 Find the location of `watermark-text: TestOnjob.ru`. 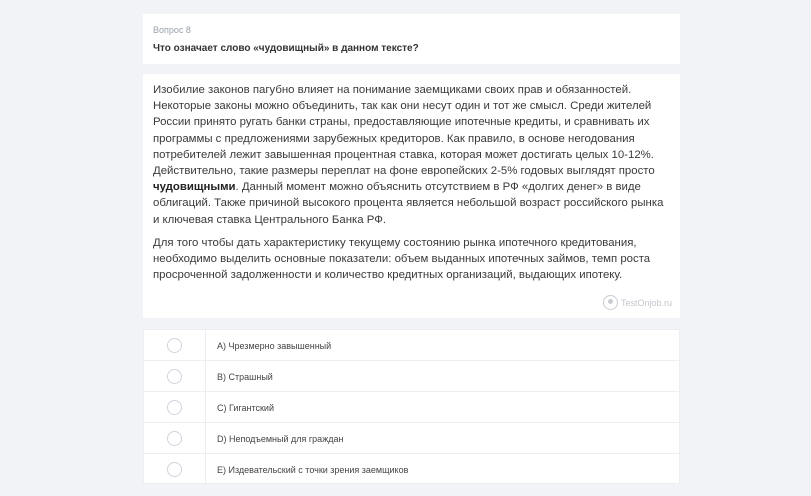

watermark-text: TestOnjob.ru is located at coordinates (646, 302).